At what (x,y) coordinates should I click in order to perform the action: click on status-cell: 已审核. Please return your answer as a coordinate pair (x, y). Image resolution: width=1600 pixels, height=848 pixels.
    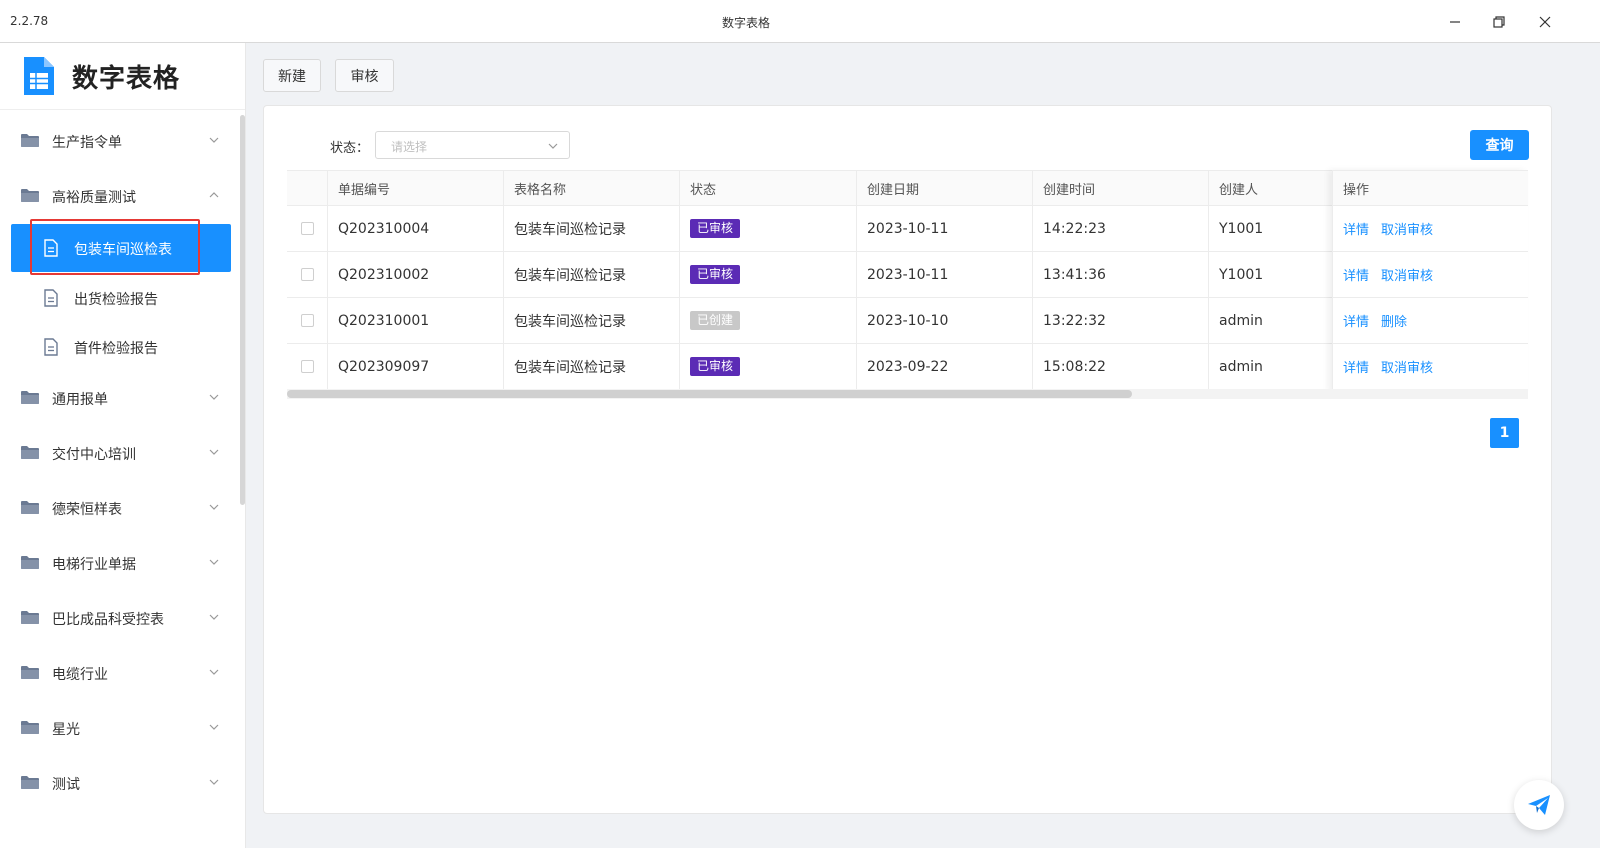
    Looking at the image, I should click on (767, 366).